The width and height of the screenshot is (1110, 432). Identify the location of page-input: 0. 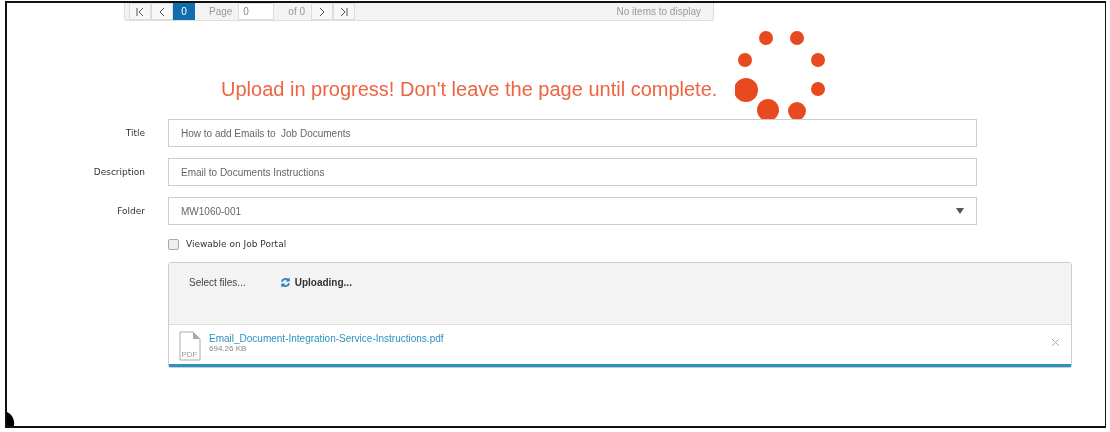
(256, 11).